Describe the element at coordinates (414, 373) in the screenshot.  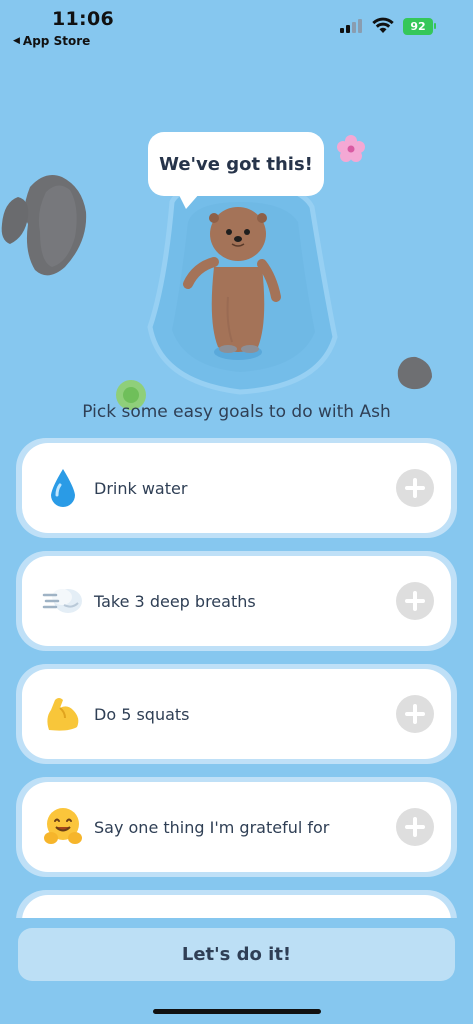
I see `small-rock-icon` at that location.